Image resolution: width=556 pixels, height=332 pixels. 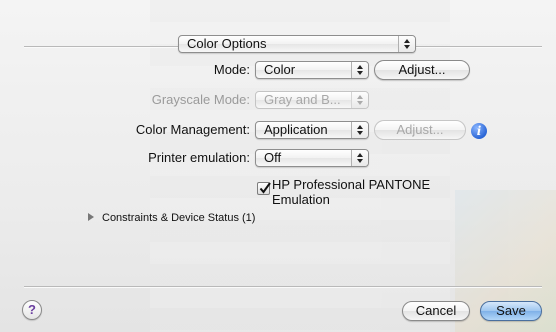 What do you see at coordinates (351, 184) in the screenshot?
I see `pantone-emulation-label-line1: HP Professional PANTONE` at bounding box center [351, 184].